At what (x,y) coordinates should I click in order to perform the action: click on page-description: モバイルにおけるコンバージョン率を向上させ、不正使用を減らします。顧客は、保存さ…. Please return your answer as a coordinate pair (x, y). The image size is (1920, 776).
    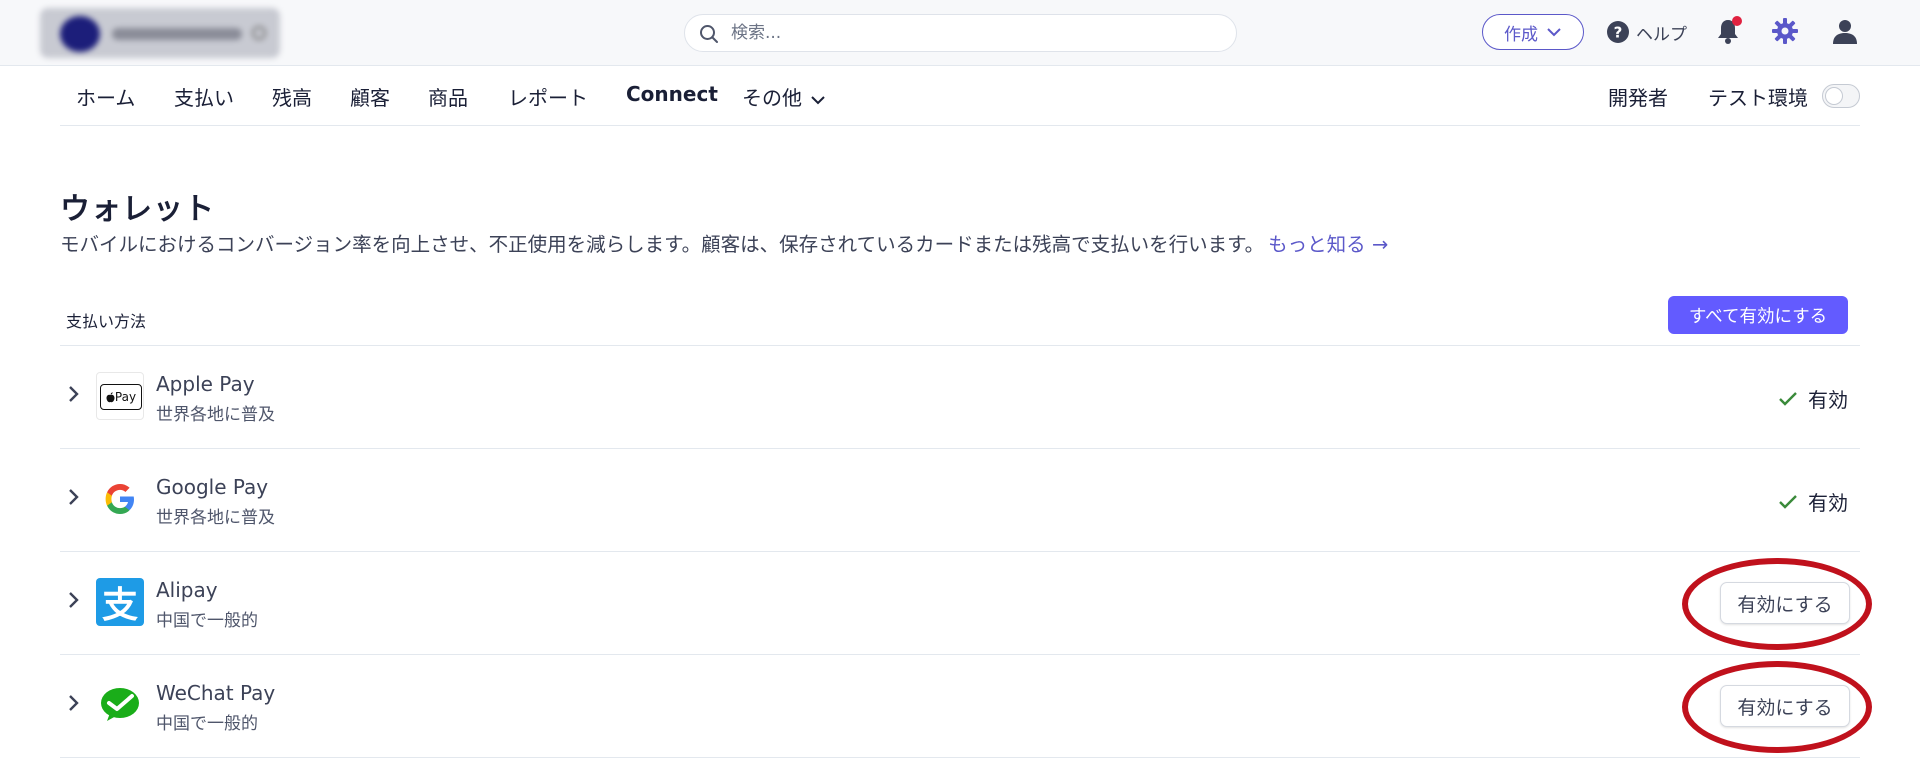
    Looking at the image, I should click on (724, 242).